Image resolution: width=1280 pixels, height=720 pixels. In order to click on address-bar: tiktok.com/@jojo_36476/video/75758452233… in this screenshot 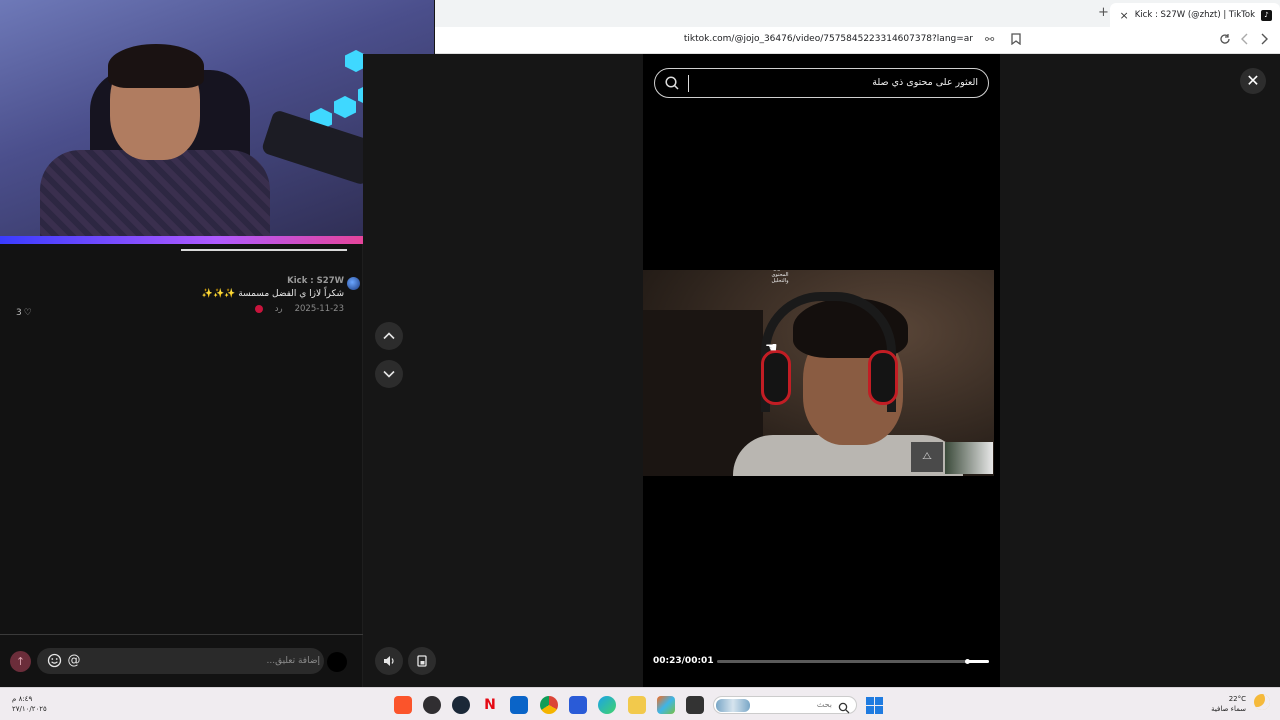, I will do `click(857, 40)`.